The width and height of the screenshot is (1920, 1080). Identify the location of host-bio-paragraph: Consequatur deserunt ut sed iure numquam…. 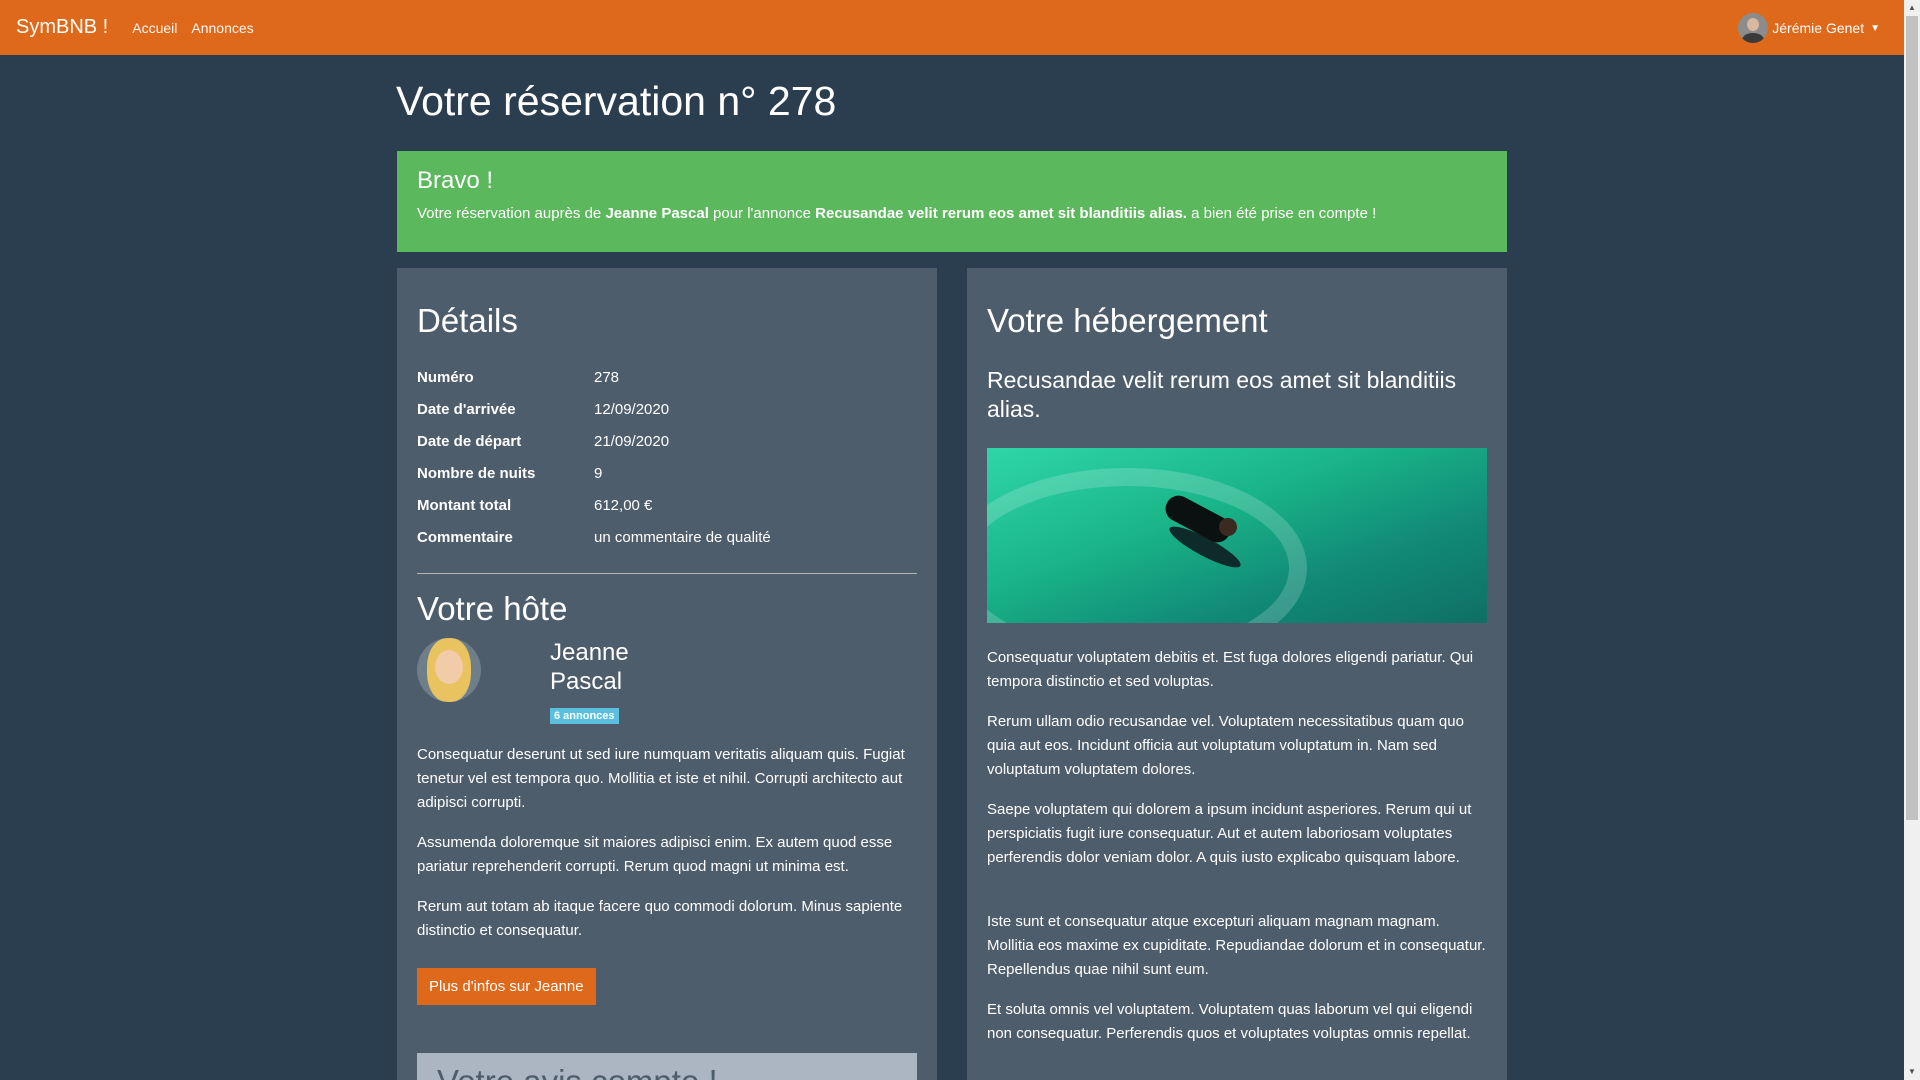
(661, 778).